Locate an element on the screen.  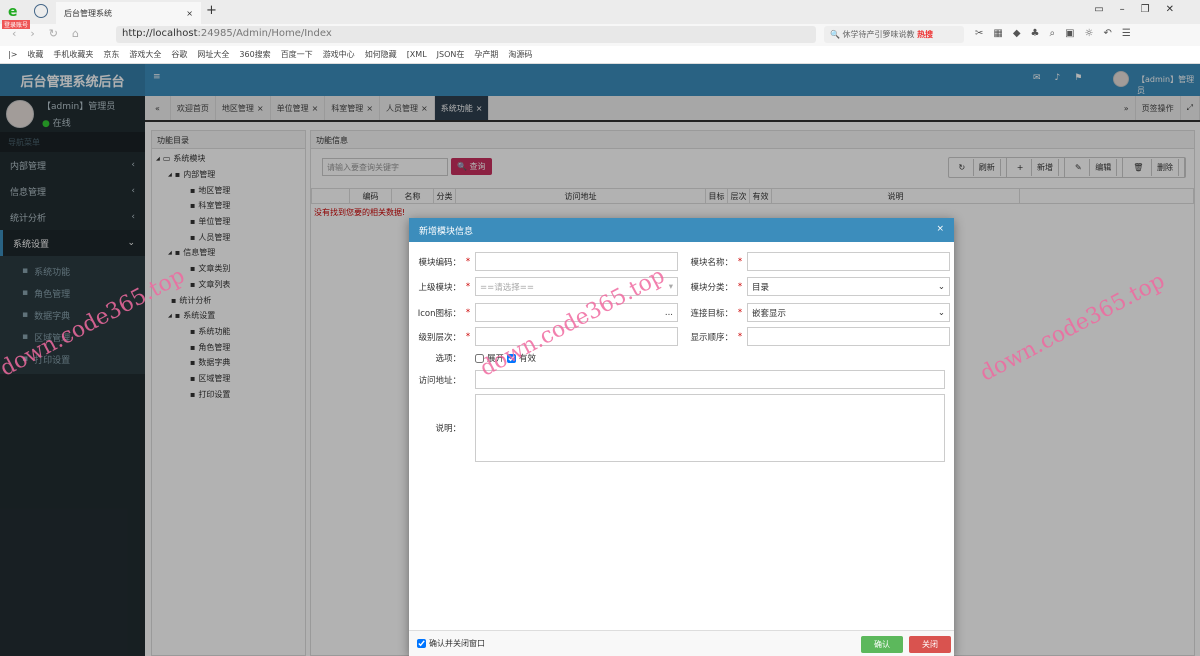
close-tab-icon: × is located at coordinates (189, 13).